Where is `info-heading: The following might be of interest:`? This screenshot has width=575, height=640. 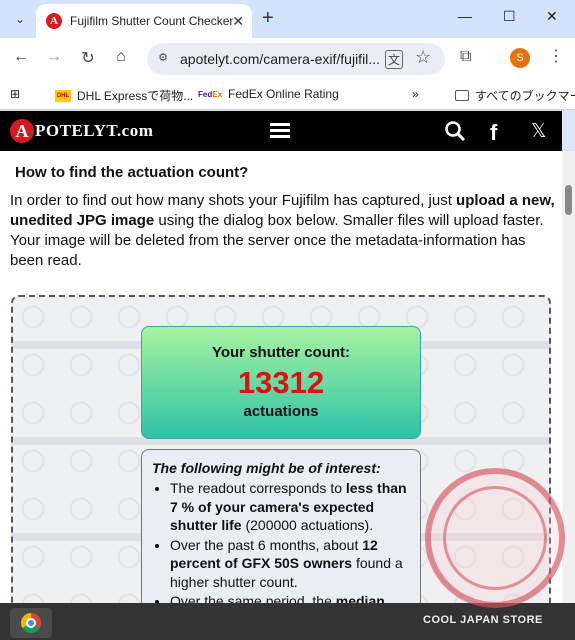
info-heading: The following might be of interest: is located at coordinates (266, 468).